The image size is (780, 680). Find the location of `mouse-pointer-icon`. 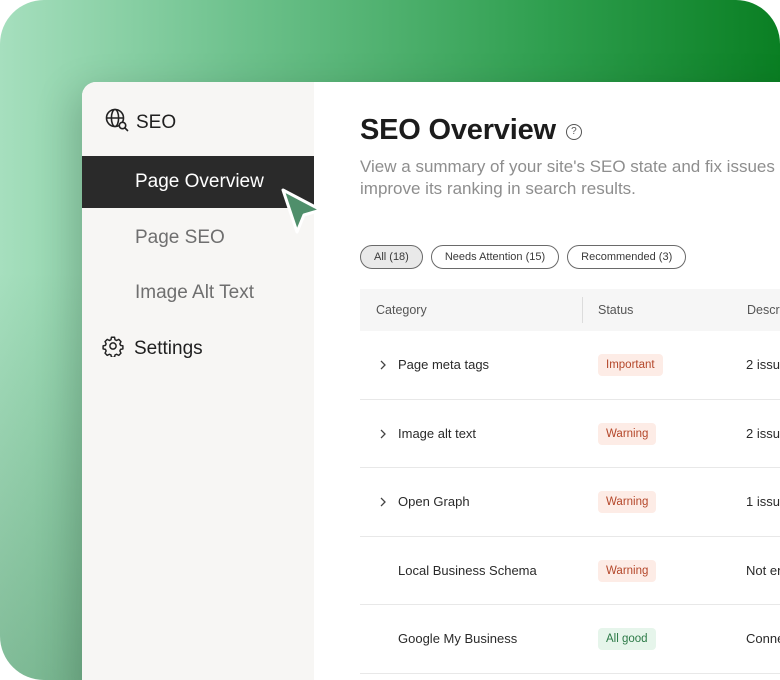

mouse-pointer-icon is located at coordinates (302, 211).